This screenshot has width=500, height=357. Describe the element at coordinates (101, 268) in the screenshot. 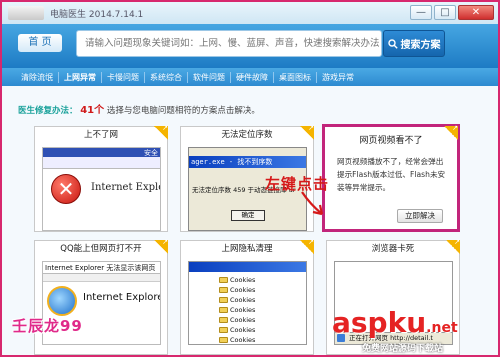

I see `thumb-message: Internet Explorer 无法显示该网页` at that location.